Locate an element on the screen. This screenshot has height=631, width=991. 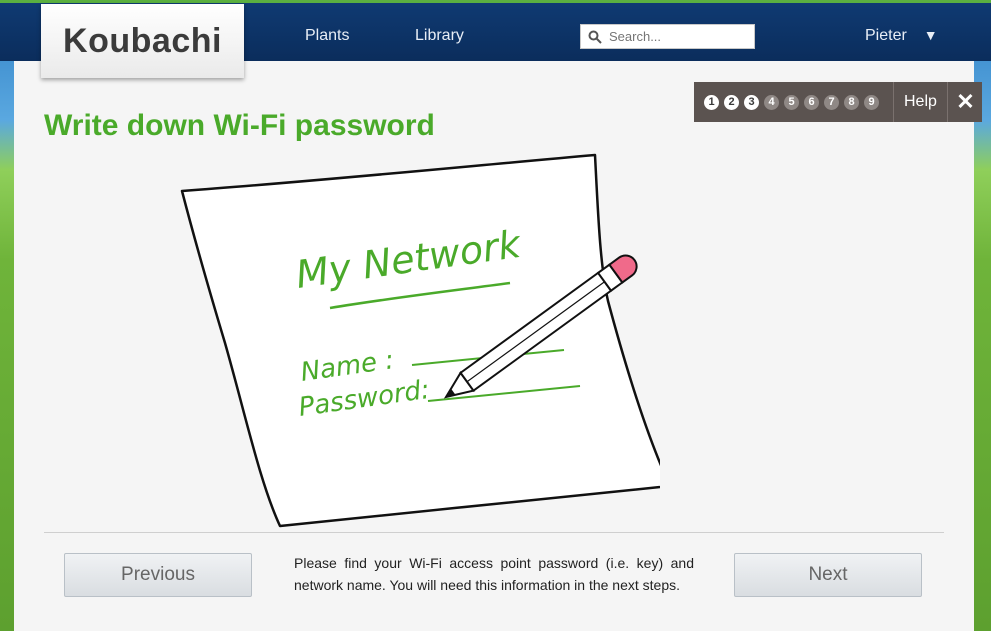
chevron-down-icon: ▼ is located at coordinates (930, 35).